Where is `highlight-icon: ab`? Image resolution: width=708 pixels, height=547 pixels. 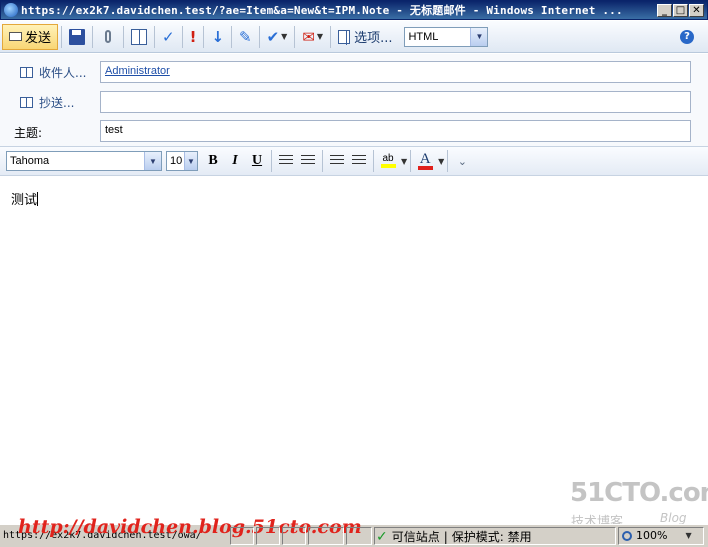
highlight-icon: ab is located at coordinates (388, 158).